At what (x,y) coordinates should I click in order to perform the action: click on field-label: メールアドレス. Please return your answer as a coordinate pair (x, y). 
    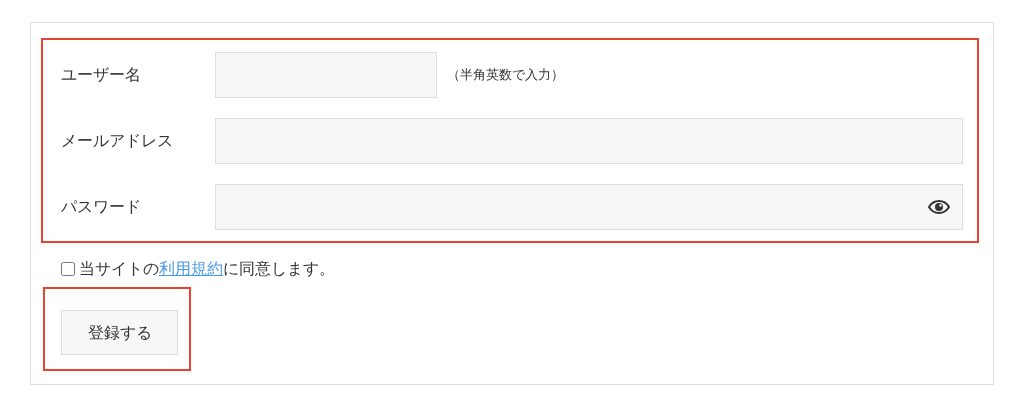
    Looking at the image, I should click on (117, 141).